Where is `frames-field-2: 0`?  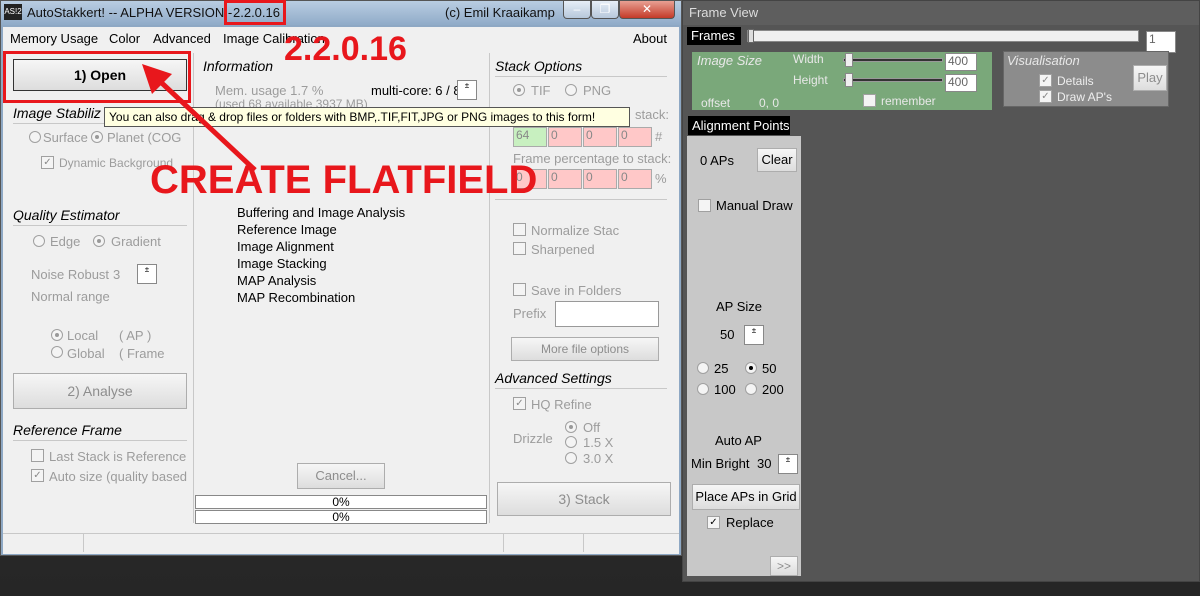 frames-field-2: 0 is located at coordinates (565, 137).